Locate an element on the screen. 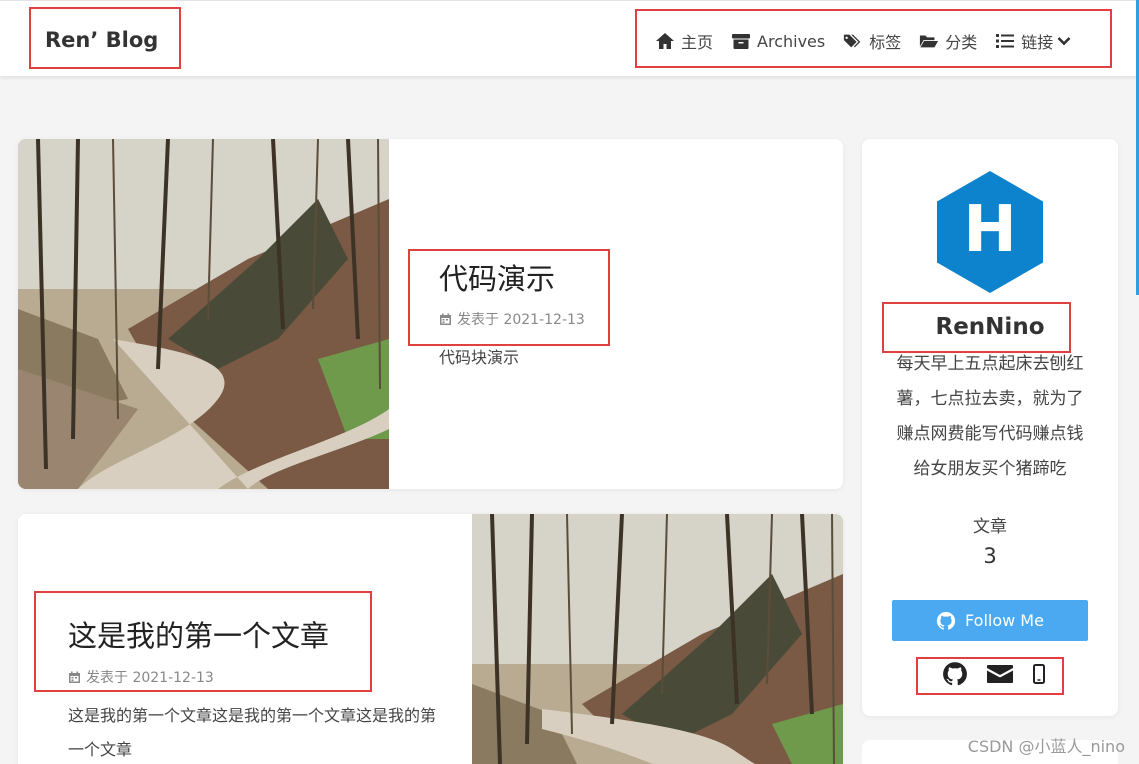 This screenshot has height=764, width=1139. nav-home-label: 主页 is located at coordinates (697, 42).